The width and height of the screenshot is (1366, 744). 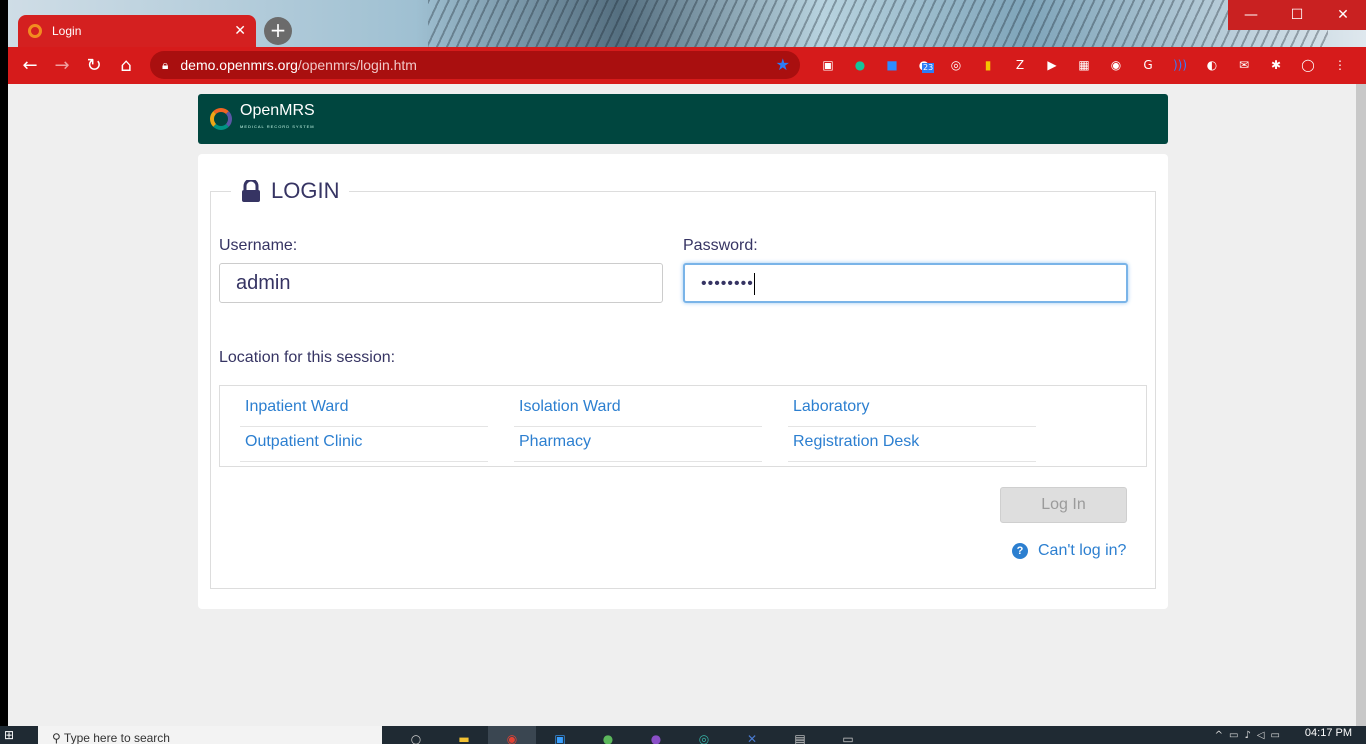 I want to click on play-extension-icon: ▶, so click(x=1052, y=65).